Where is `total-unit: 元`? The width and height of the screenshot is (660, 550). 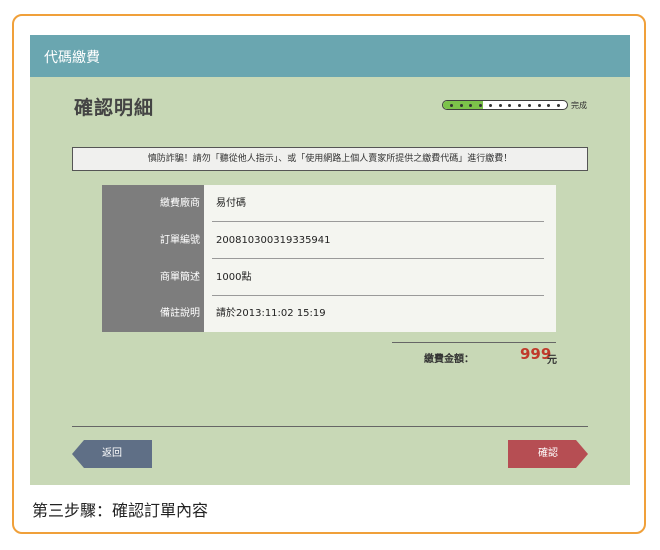 total-unit: 元 is located at coordinates (552, 360).